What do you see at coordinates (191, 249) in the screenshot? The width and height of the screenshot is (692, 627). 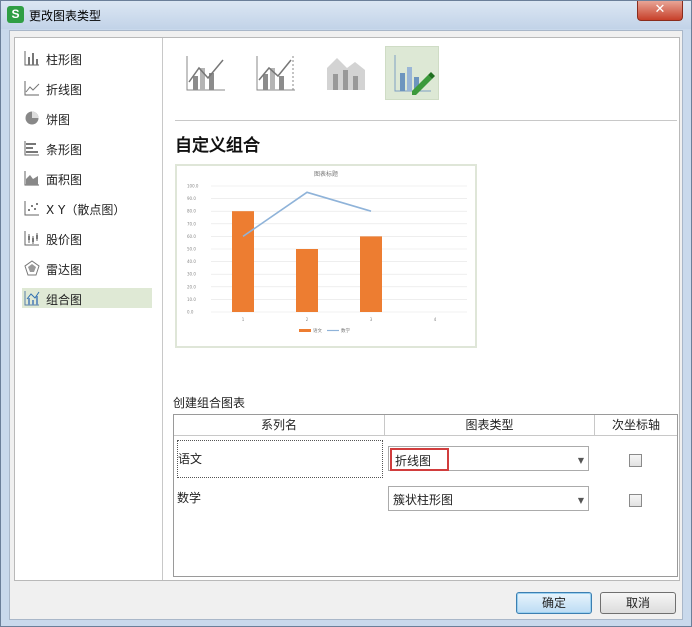 I see `y-tick-label: 50.0` at bounding box center [191, 249].